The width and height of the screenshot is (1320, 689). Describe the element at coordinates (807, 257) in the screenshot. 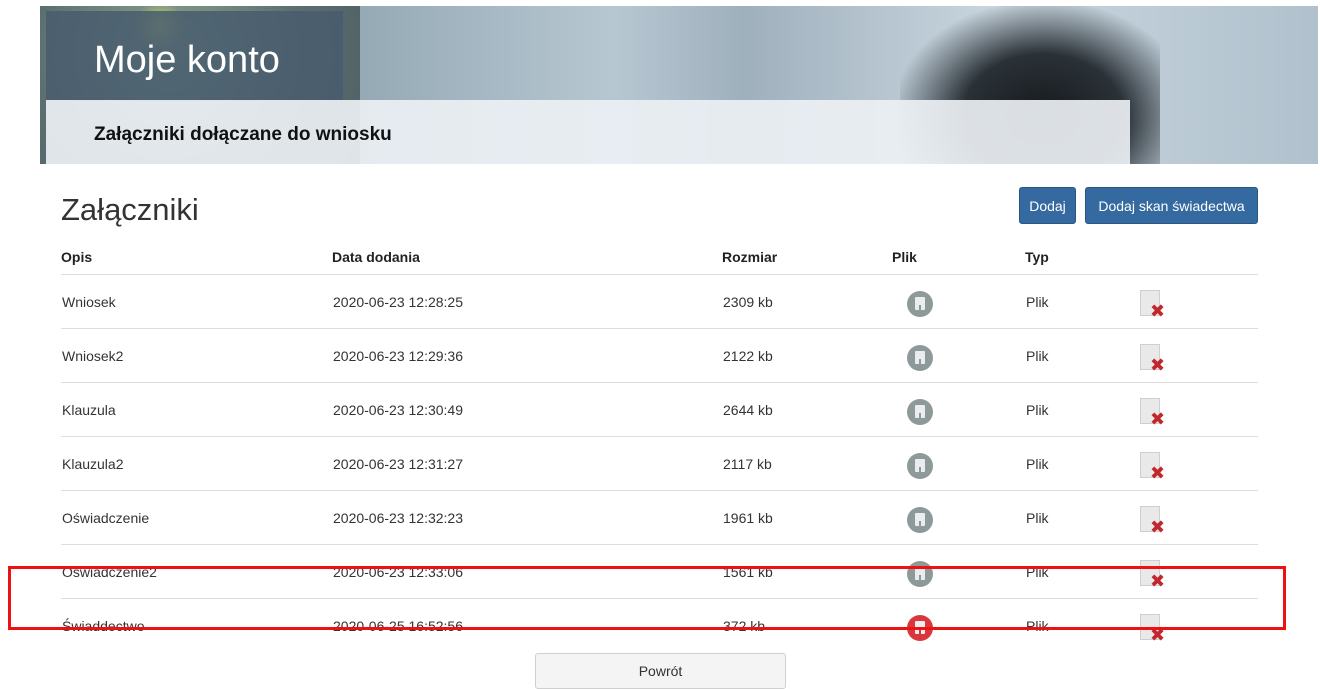

I see `column-header-rozmiar: Rozmiar` at that location.